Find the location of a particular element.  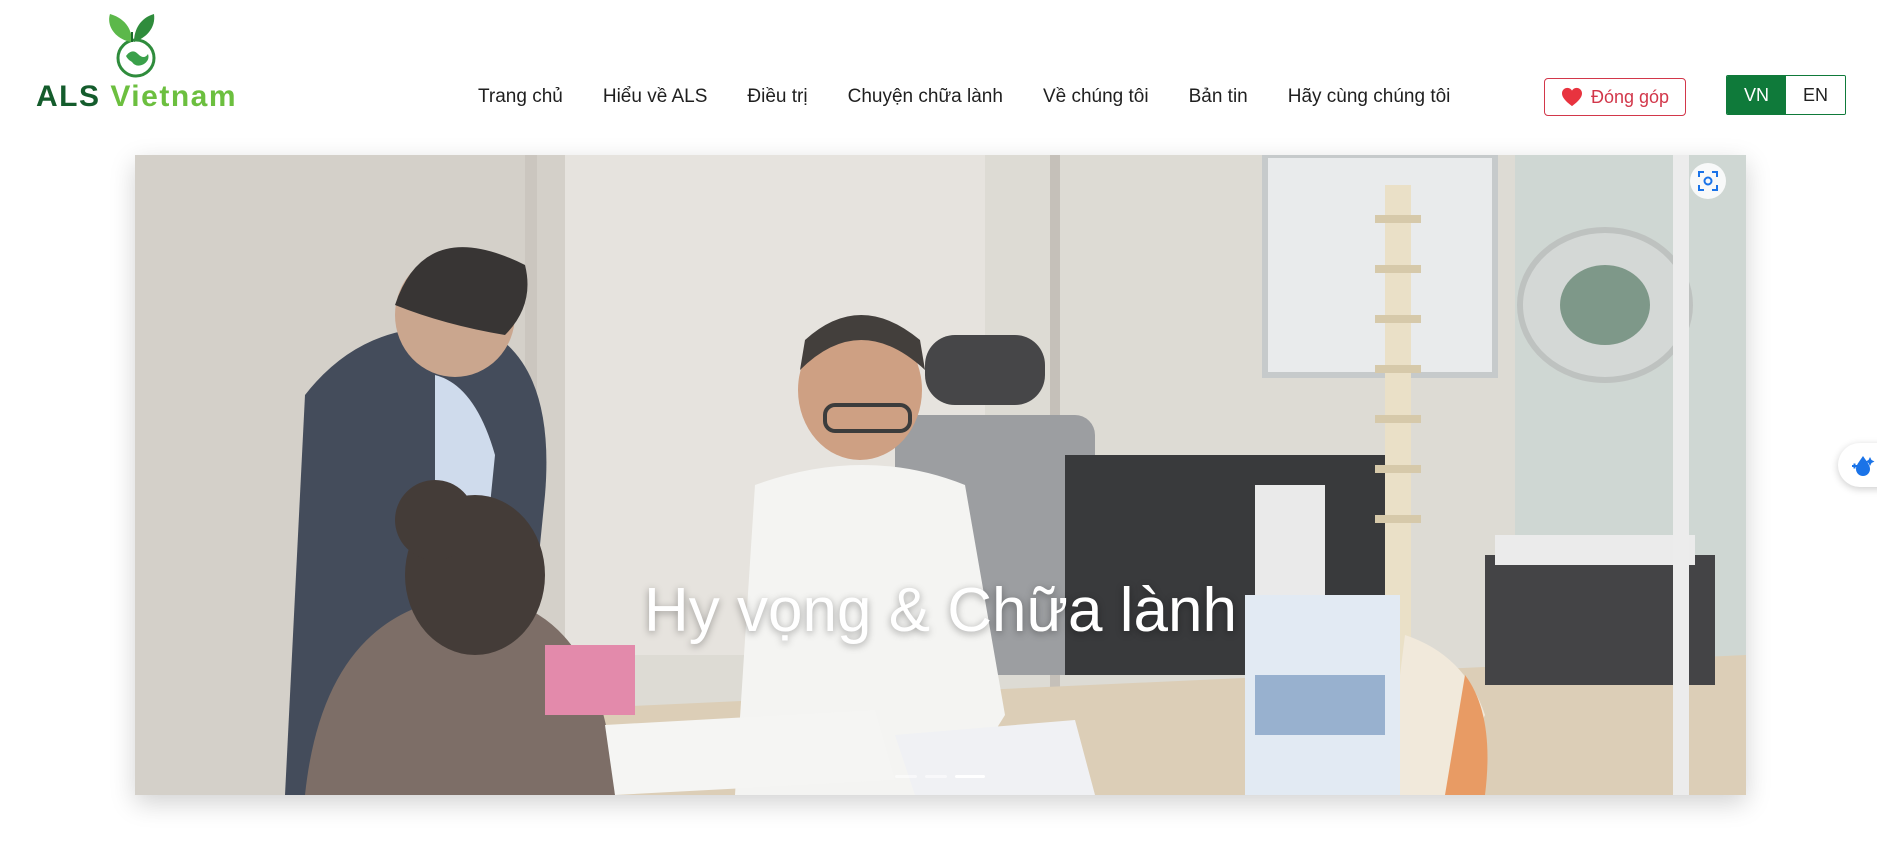

donate-button: Đóng góp is located at coordinates (1615, 97).